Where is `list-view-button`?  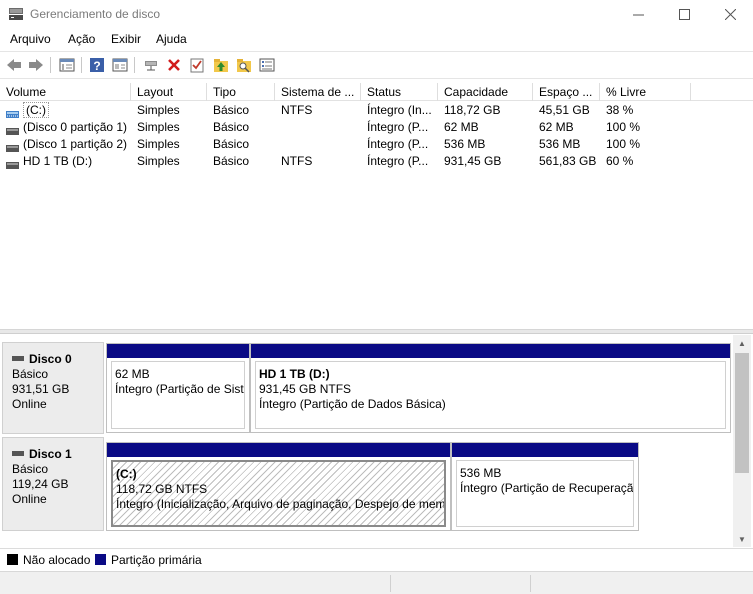 list-view-button is located at coordinates (267, 65).